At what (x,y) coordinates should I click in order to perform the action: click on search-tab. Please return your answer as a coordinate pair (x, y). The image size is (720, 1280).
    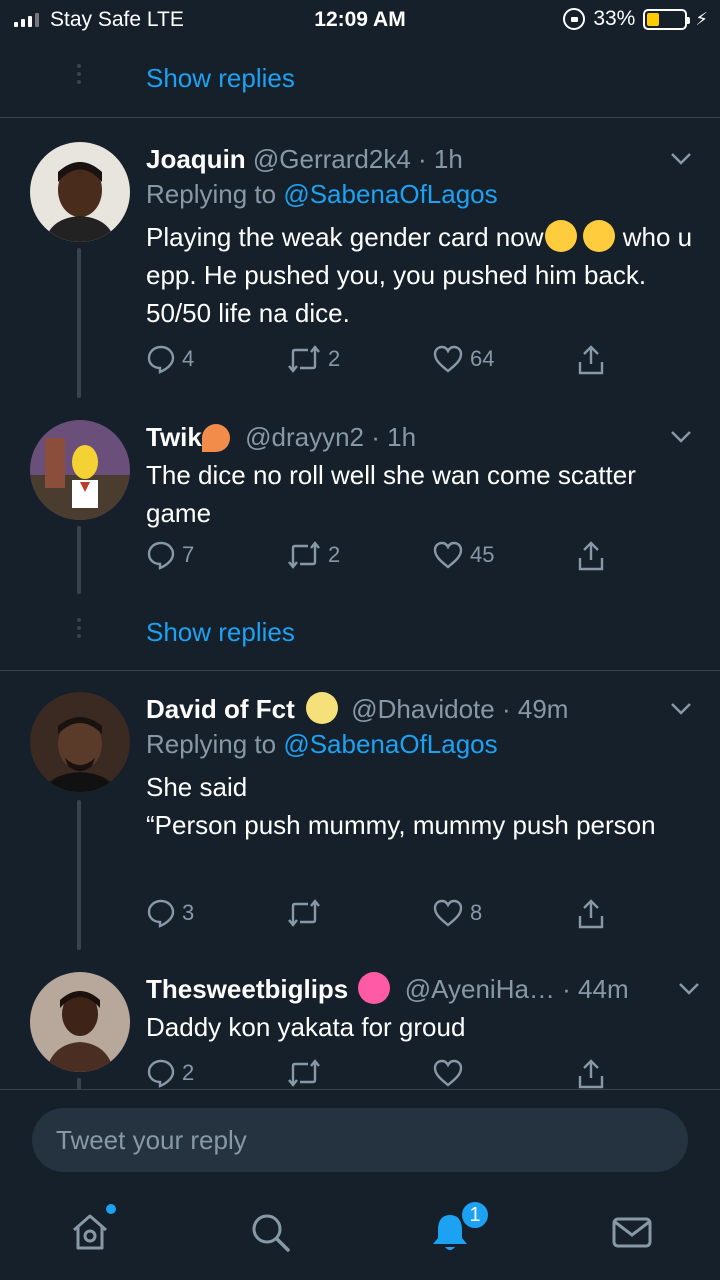
    Looking at the image, I should click on (270, 1232).